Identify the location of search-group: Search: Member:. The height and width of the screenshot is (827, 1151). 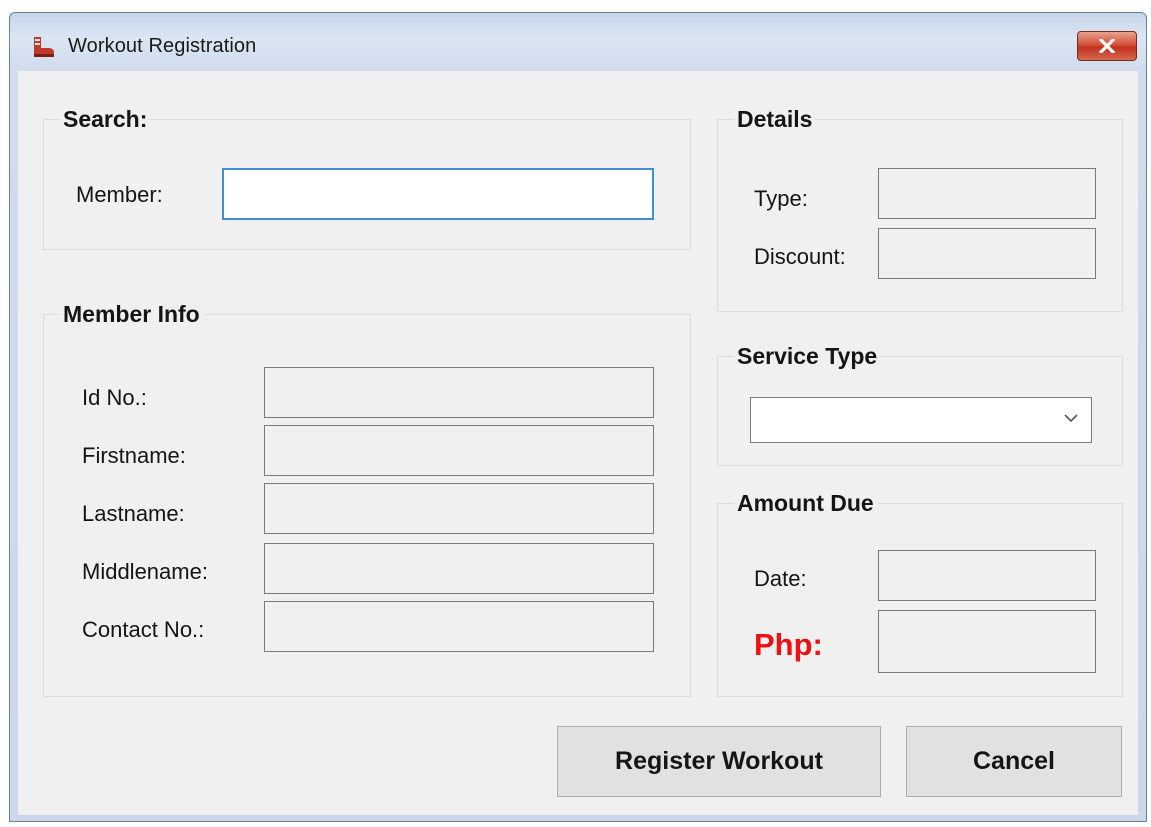
(367, 178).